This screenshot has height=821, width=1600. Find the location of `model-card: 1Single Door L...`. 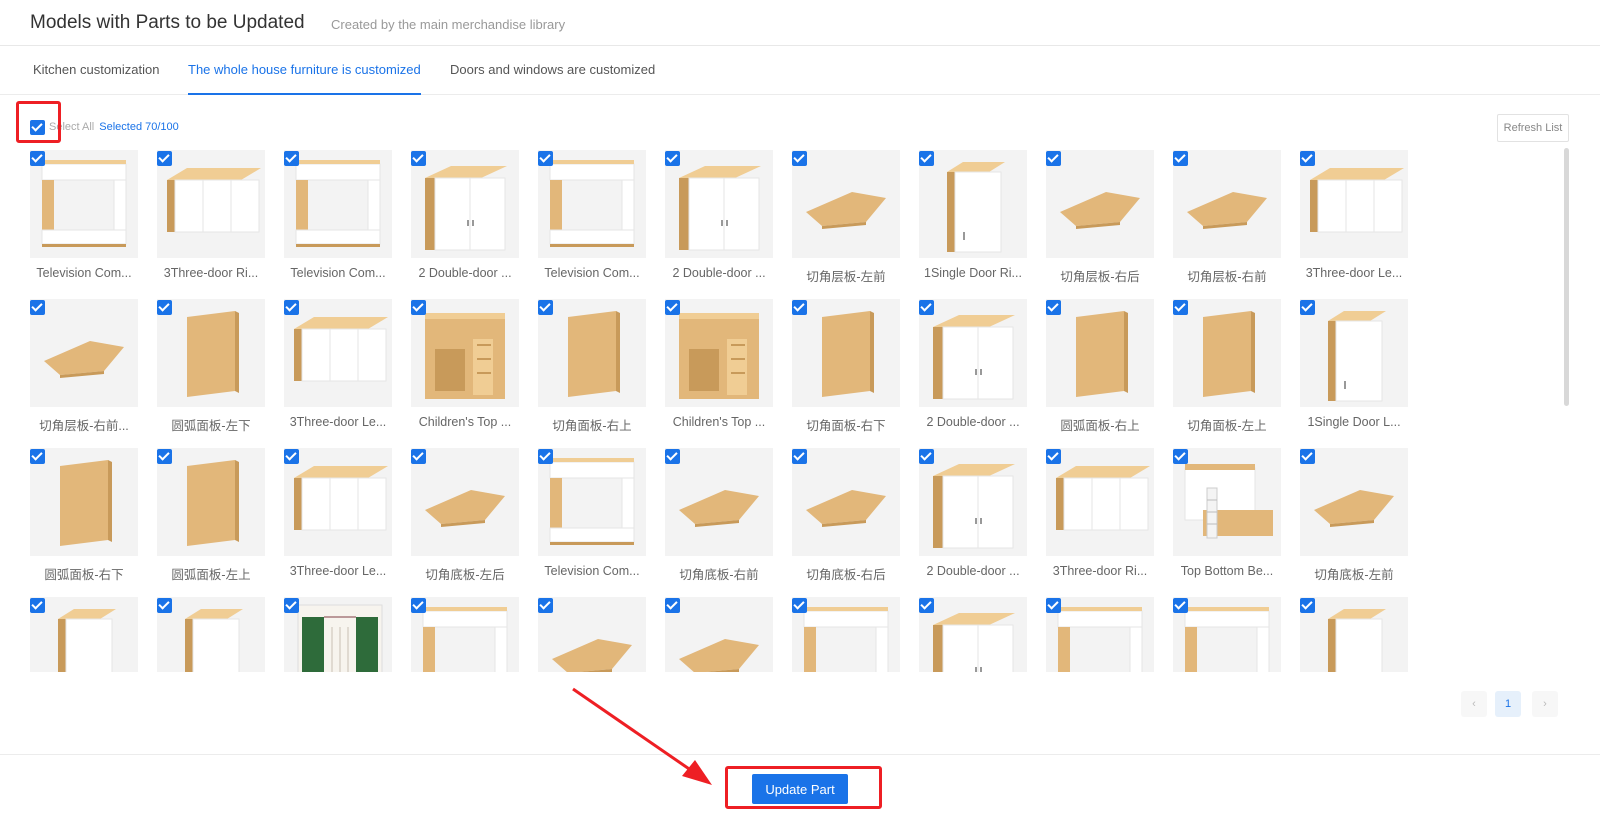

model-card: 1Single Door L... is located at coordinates (1354, 367).